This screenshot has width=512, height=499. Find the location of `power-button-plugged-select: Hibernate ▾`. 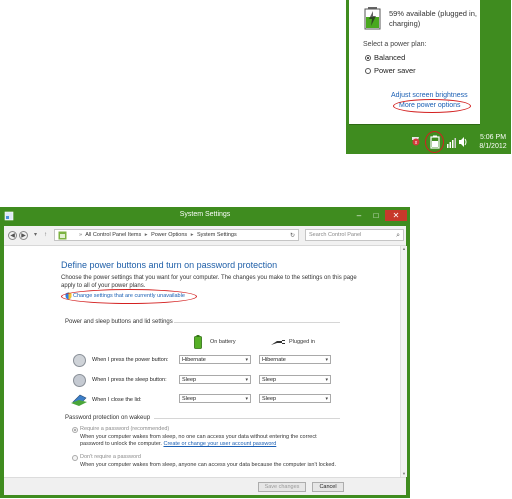

power-button-plugged-select: Hibernate ▾ is located at coordinates (295, 359).